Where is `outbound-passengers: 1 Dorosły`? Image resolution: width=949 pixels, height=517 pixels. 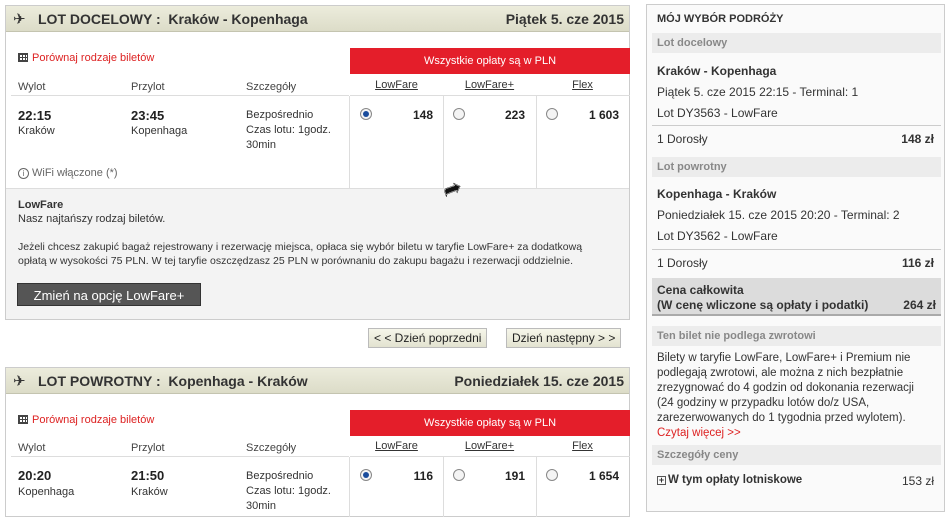 outbound-passengers: 1 Dorosły is located at coordinates (682, 139).